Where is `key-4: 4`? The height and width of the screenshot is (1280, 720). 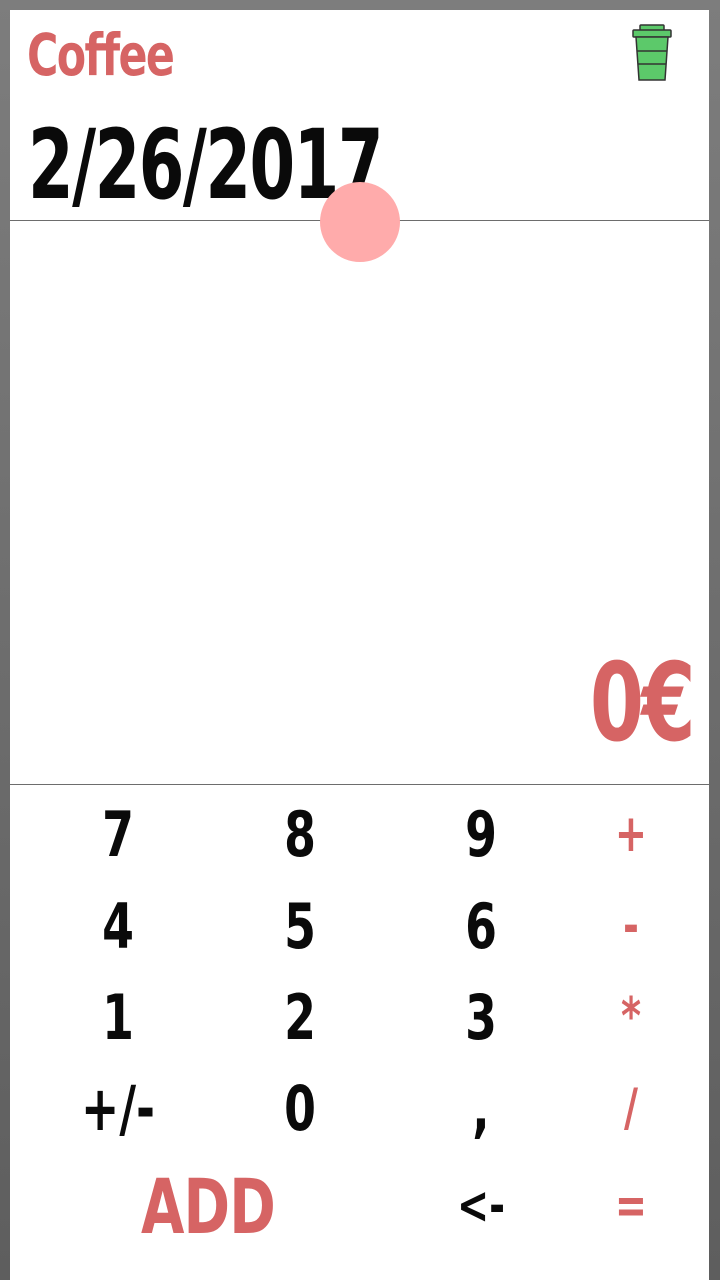 key-4: 4 is located at coordinates (118, 926).